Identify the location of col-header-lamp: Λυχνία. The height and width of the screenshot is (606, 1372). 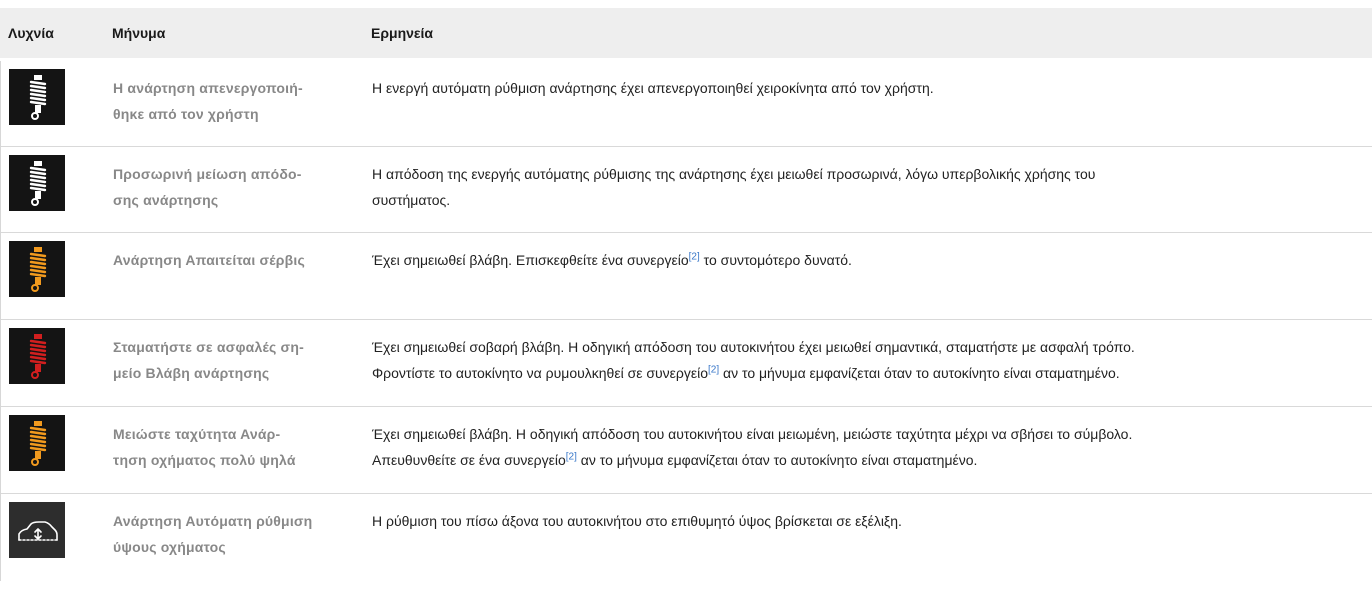
(31, 33).